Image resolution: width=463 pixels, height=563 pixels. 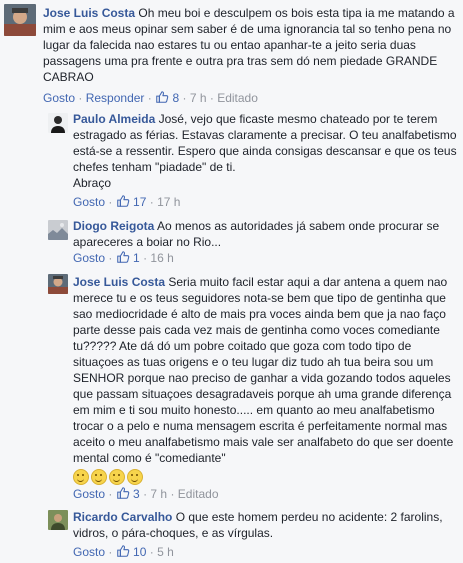 I want to click on reply-button: Responder, so click(x=115, y=98).